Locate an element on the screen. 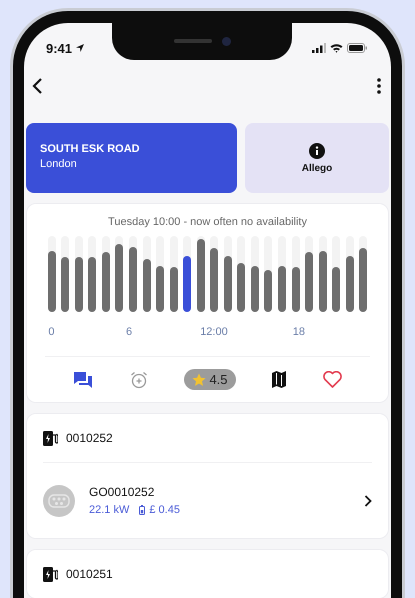  star-icon is located at coordinates (199, 379).